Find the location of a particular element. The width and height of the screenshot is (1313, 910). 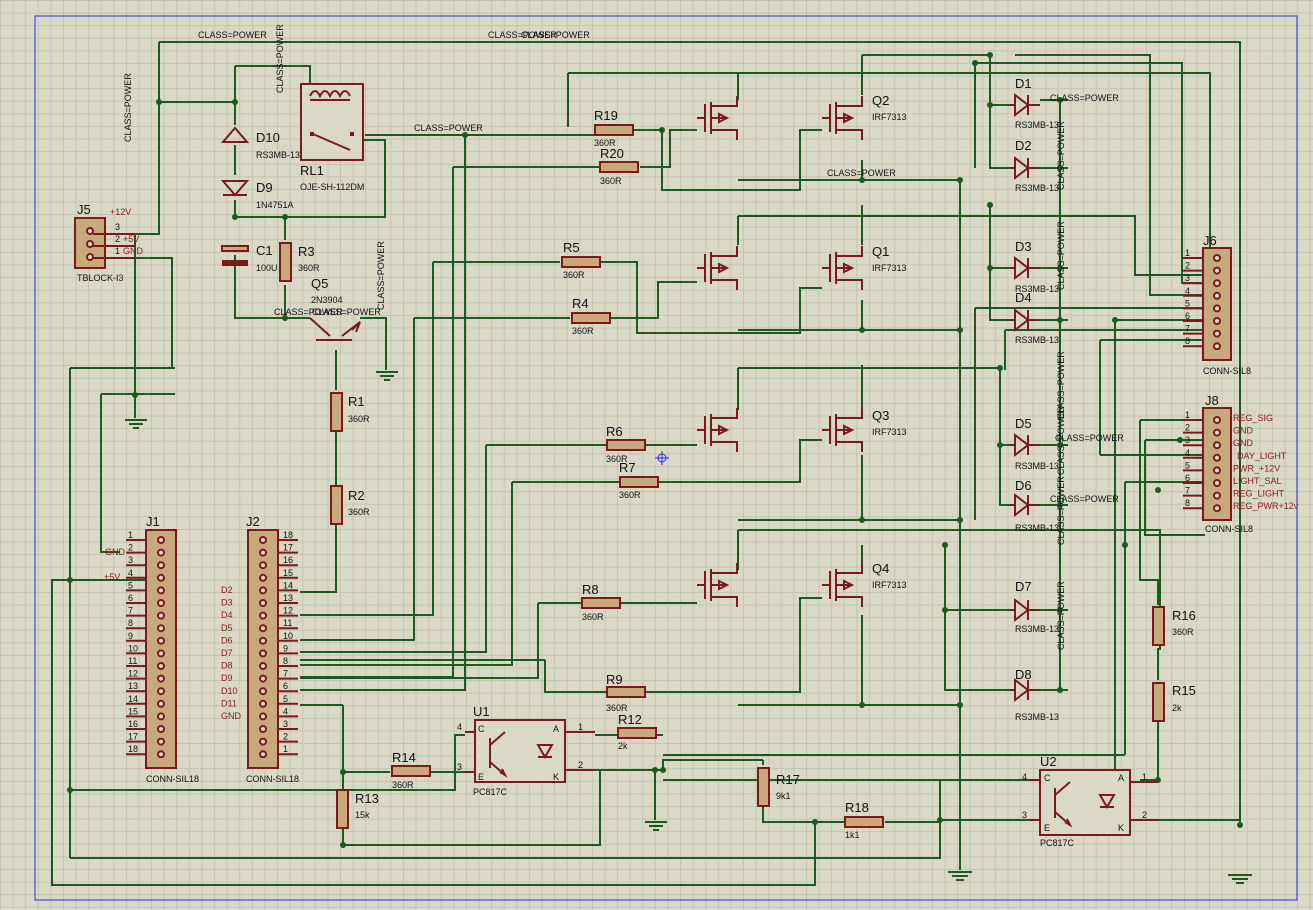

j5-pin: 3 is located at coordinates (117, 227).